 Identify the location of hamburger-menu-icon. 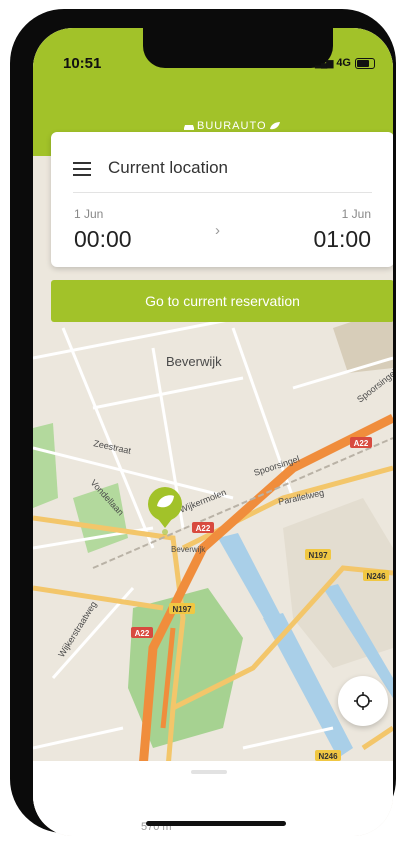
(82, 169).